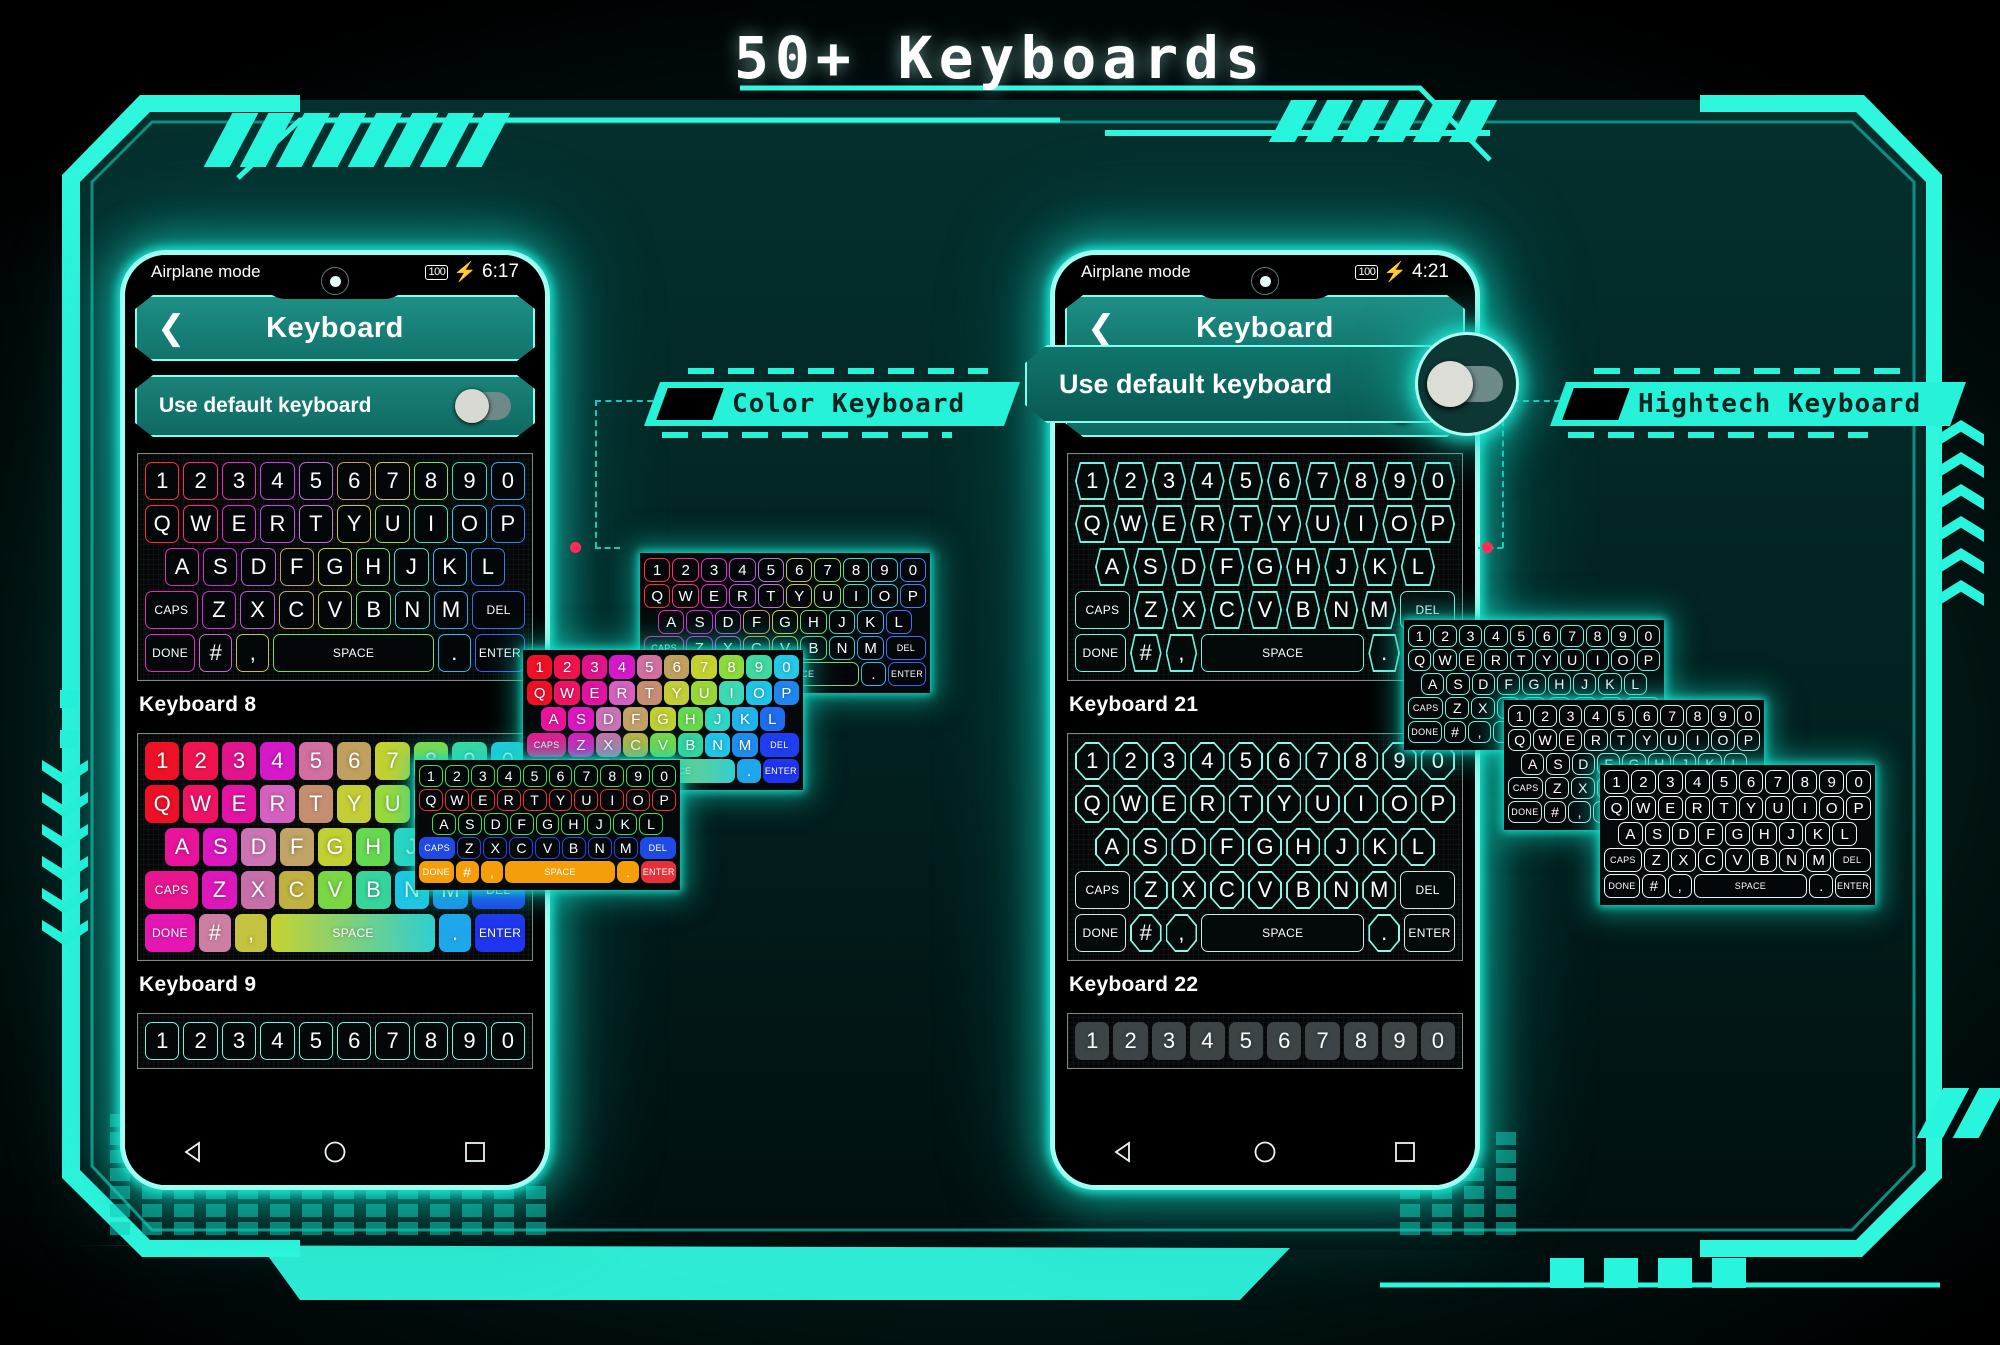 The image size is (2000, 1345). I want to click on keyboard-label-22: Keyboard 22, so click(1134, 984).